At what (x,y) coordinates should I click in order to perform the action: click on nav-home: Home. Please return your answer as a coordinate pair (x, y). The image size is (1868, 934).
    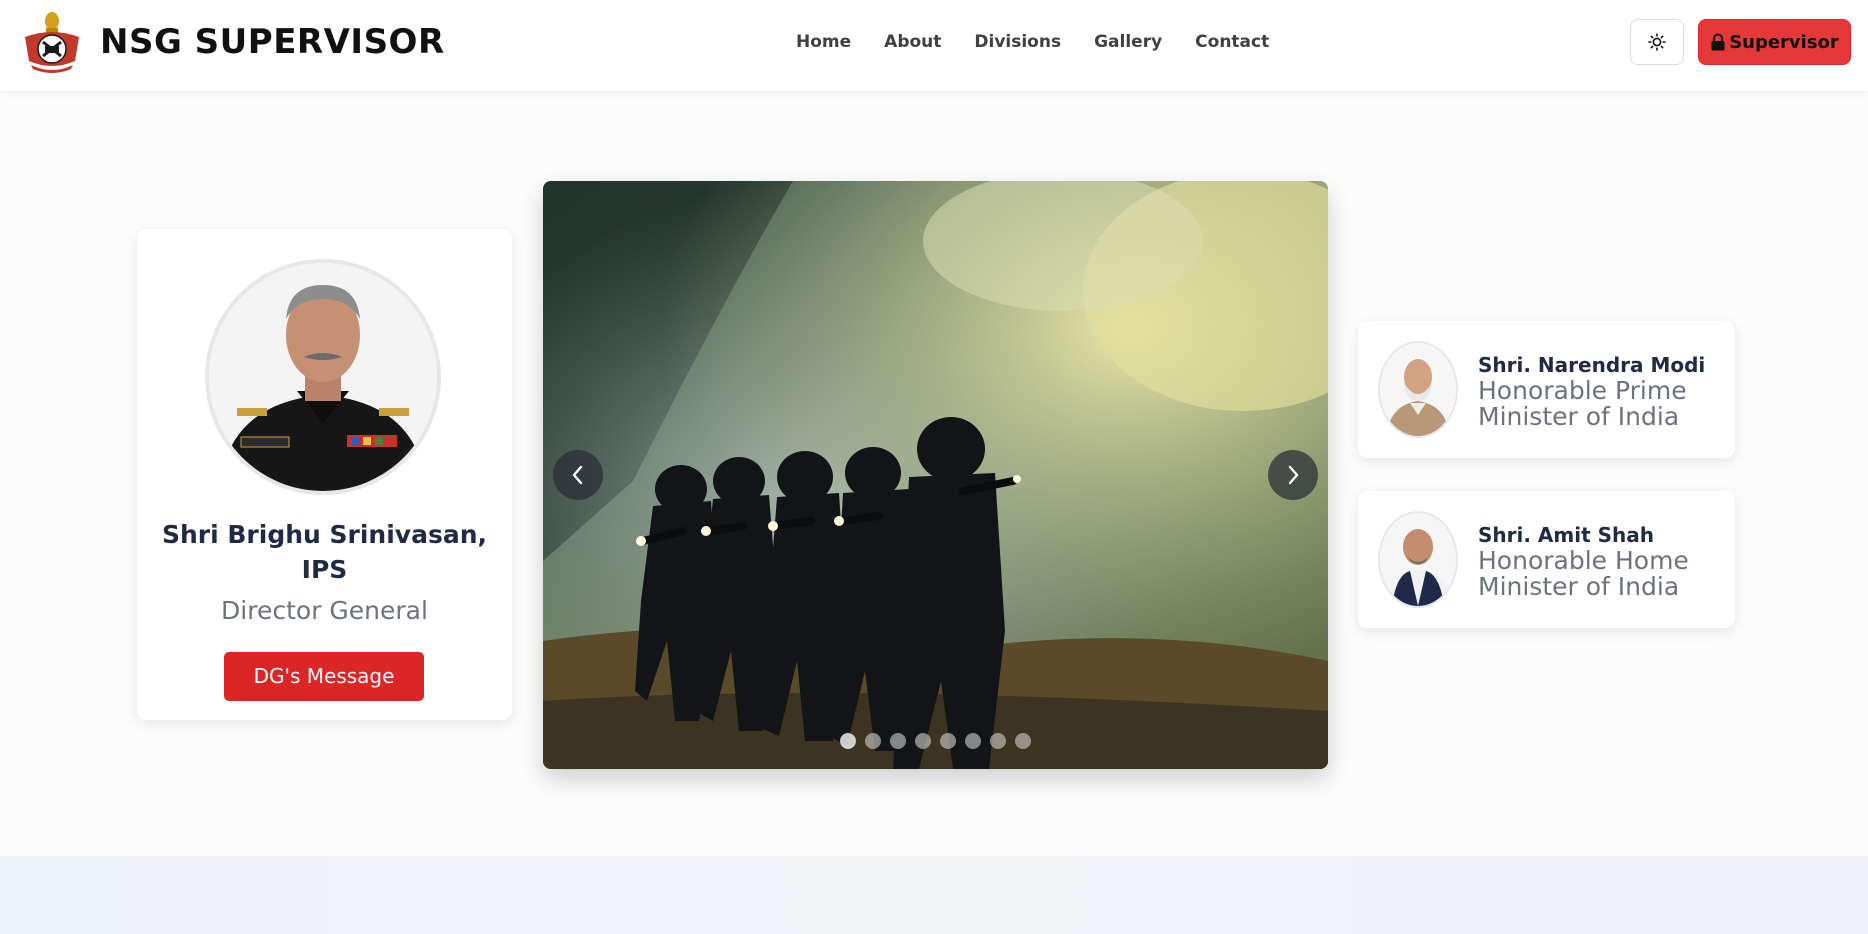
    Looking at the image, I should click on (823, 42).